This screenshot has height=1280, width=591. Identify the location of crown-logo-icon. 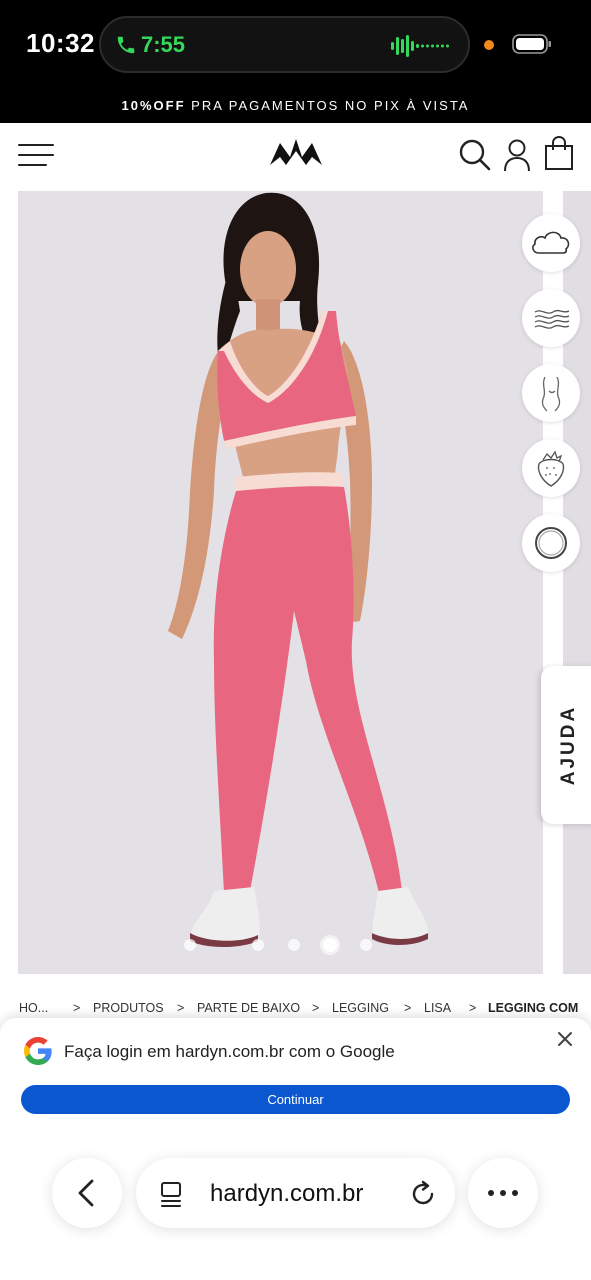
(296, 153).